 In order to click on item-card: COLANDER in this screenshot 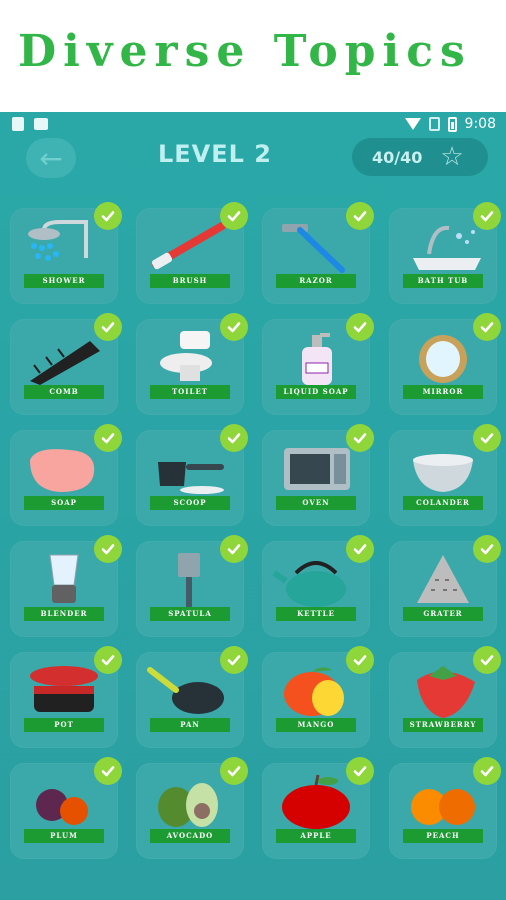, I will do `click(445, 475)`.